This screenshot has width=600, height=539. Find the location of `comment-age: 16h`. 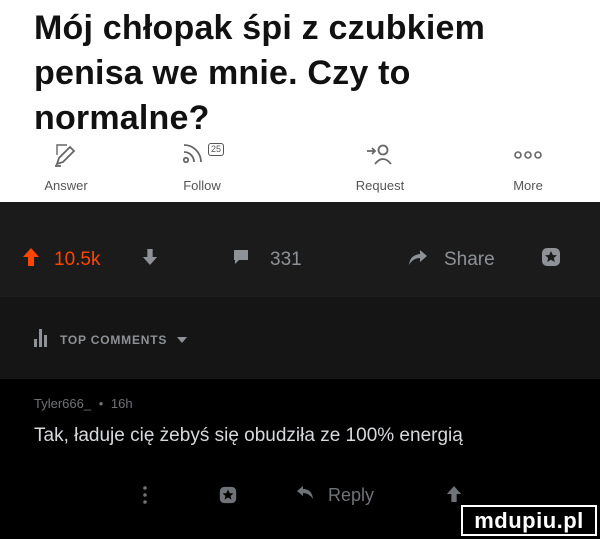

comment-age: 16h is located at coordinates (121, 403).